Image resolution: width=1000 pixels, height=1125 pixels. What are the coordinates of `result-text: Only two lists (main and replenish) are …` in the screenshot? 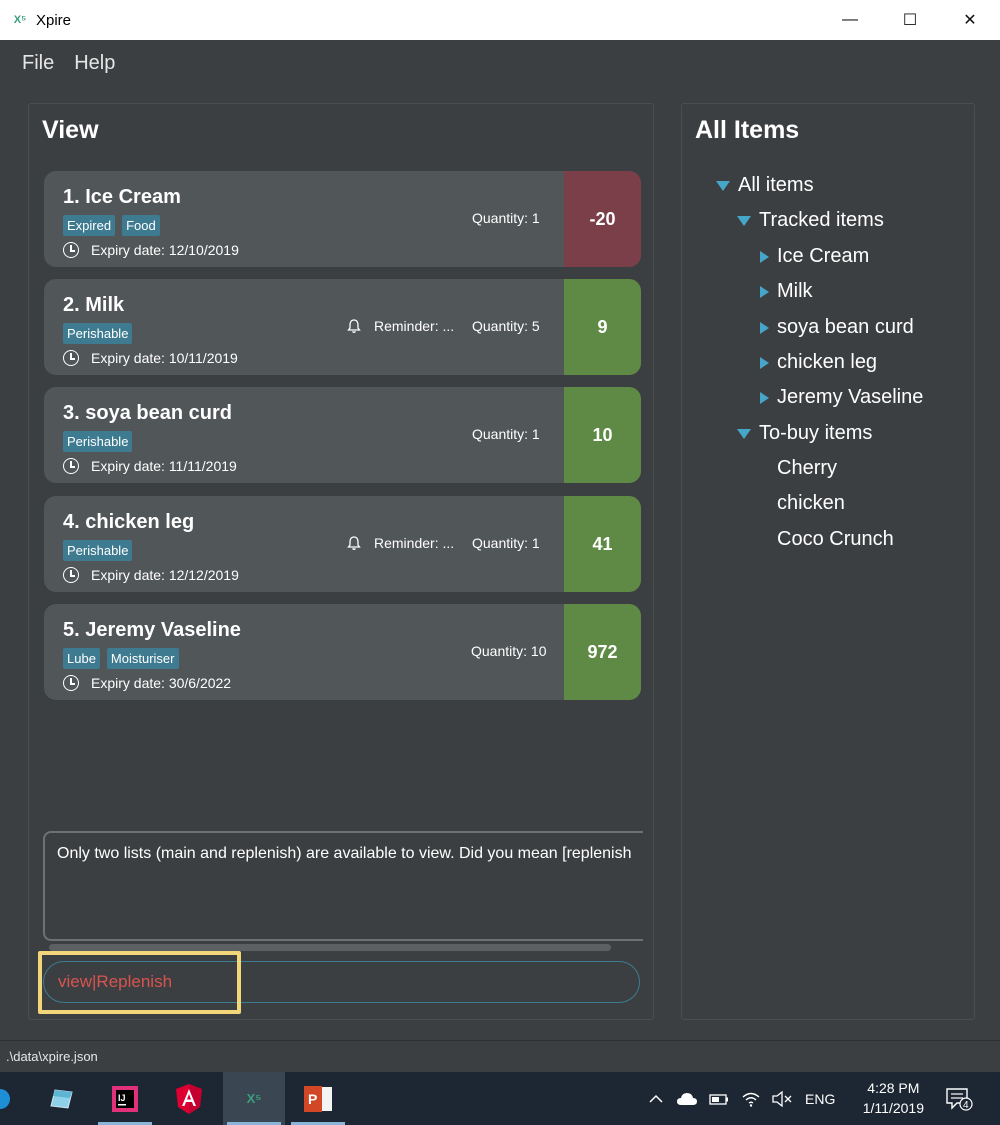 It's located at (344, 853).